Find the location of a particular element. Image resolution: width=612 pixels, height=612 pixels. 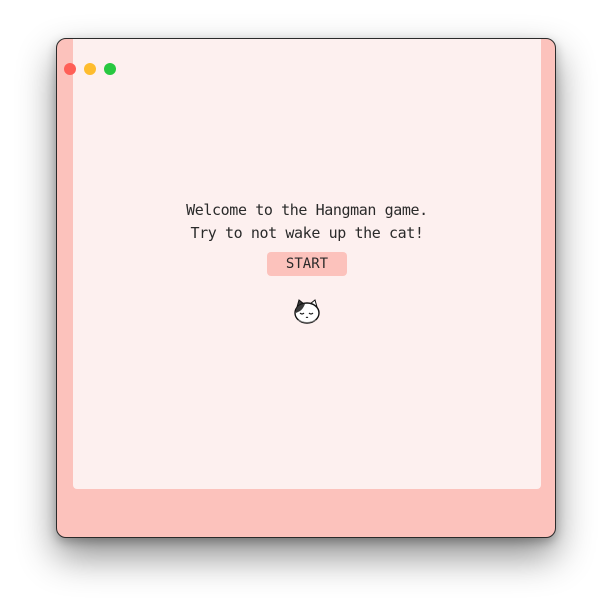

window-controls is located at coordinates (90, 69).